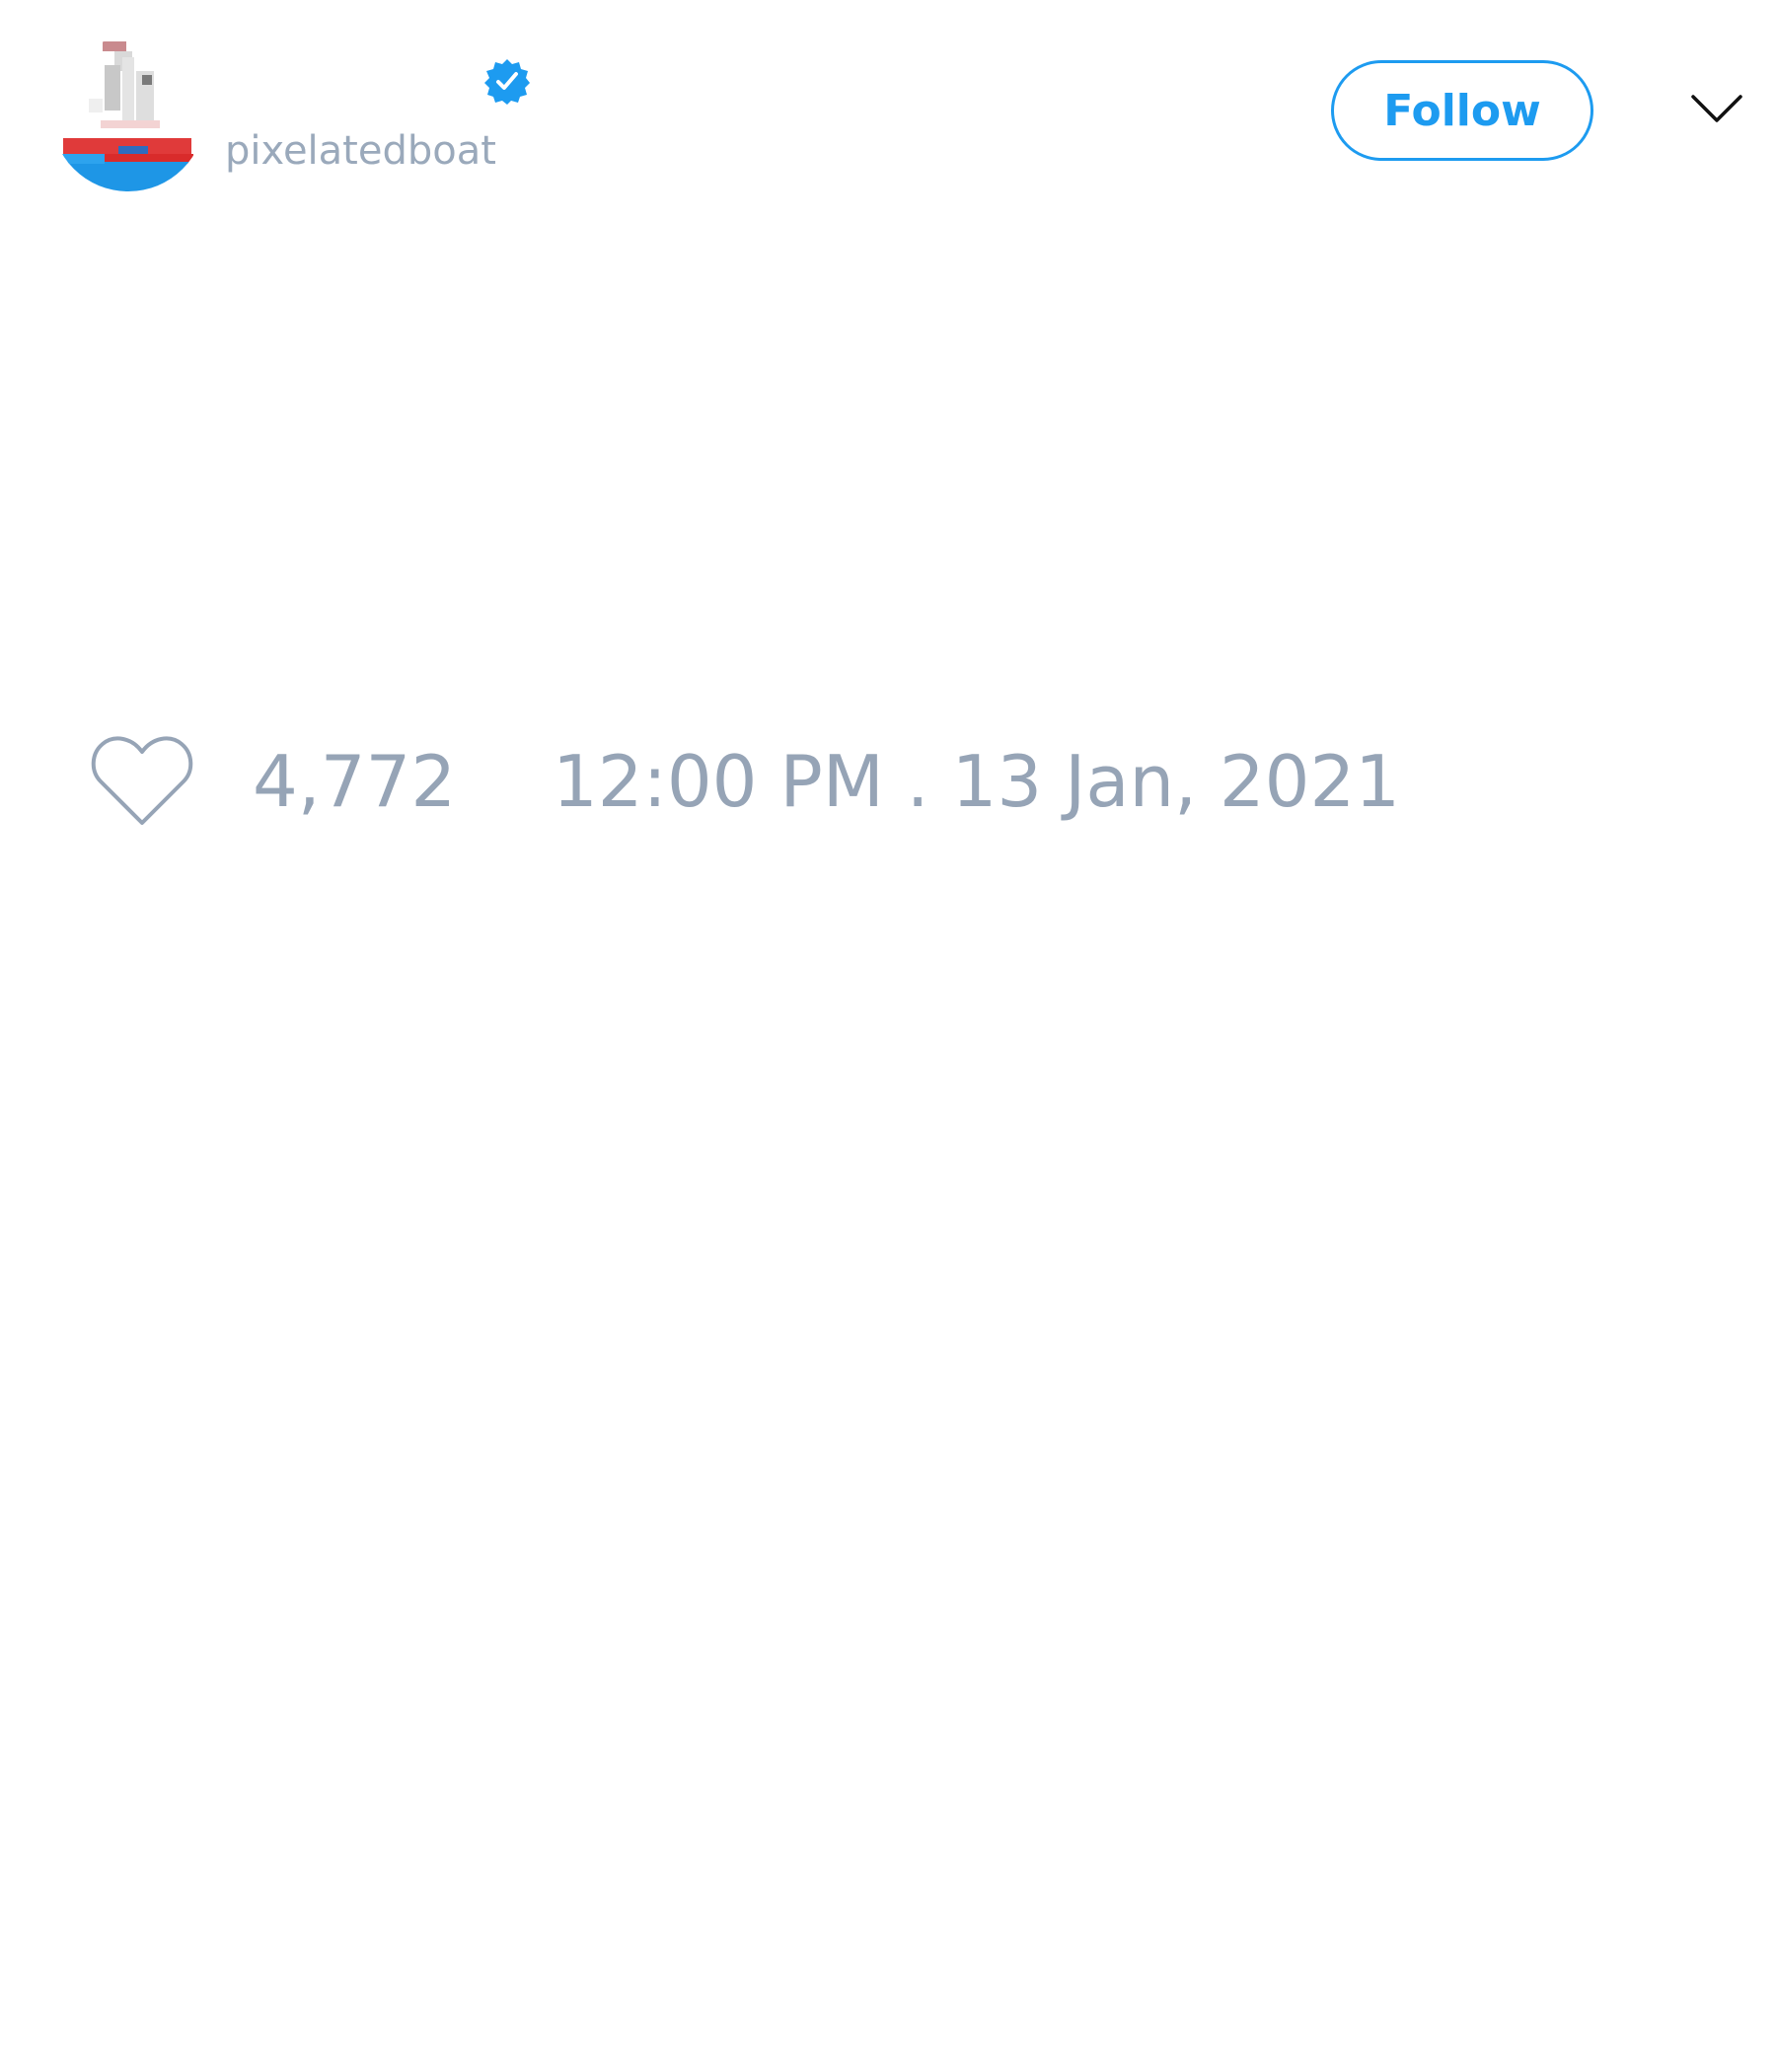 The width and height of the screenshot is (1776, 2072). What do you see at coordinates (361, 151) in the screenshot?
I see `user-handle: pixelatedboat` at bounding box center [361, 151].